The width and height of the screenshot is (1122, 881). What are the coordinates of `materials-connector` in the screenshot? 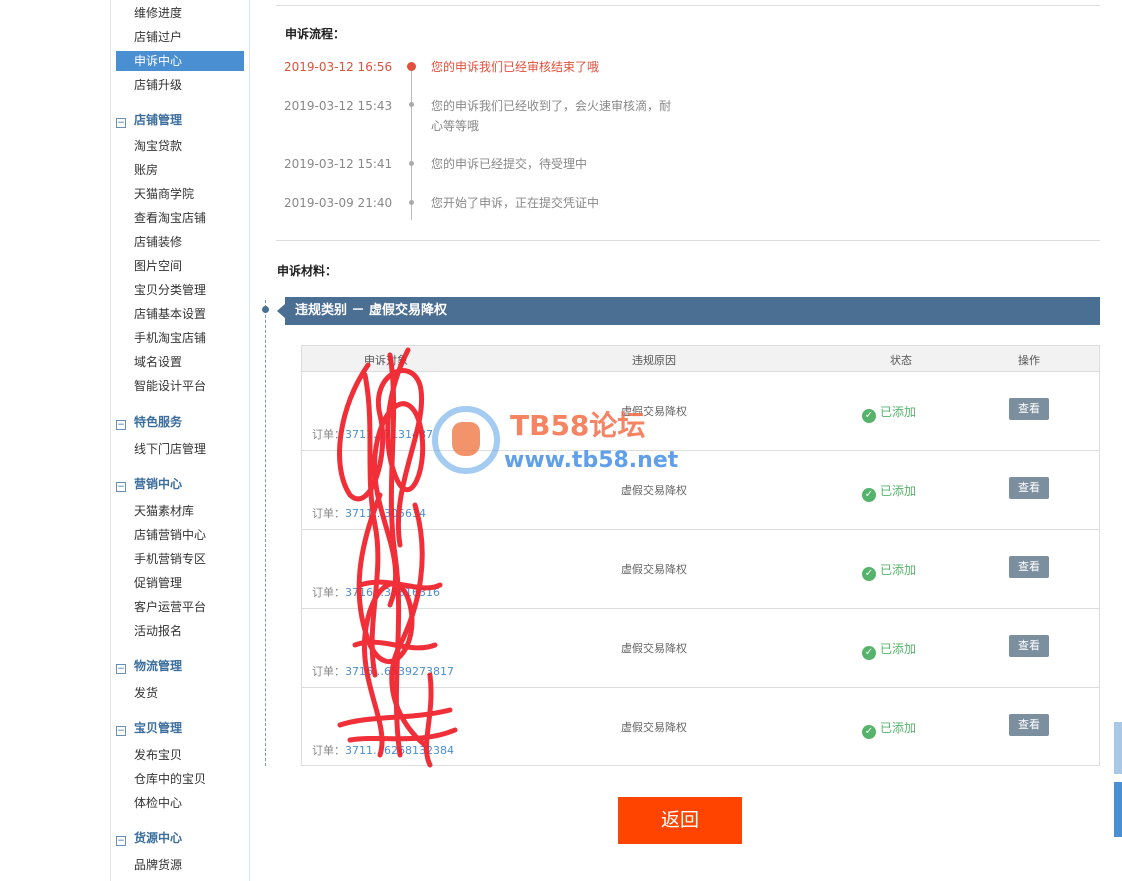 It's located at (265, 533).